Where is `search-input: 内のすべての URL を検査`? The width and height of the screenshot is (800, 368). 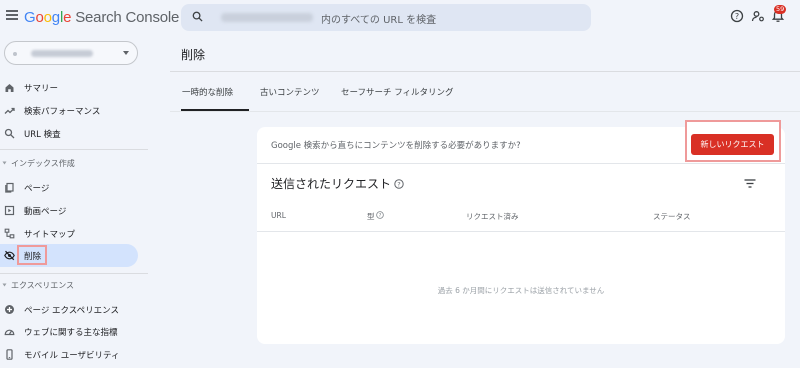 search-input: 内のすべての URL を検査 is located at coordinates (378, 18).